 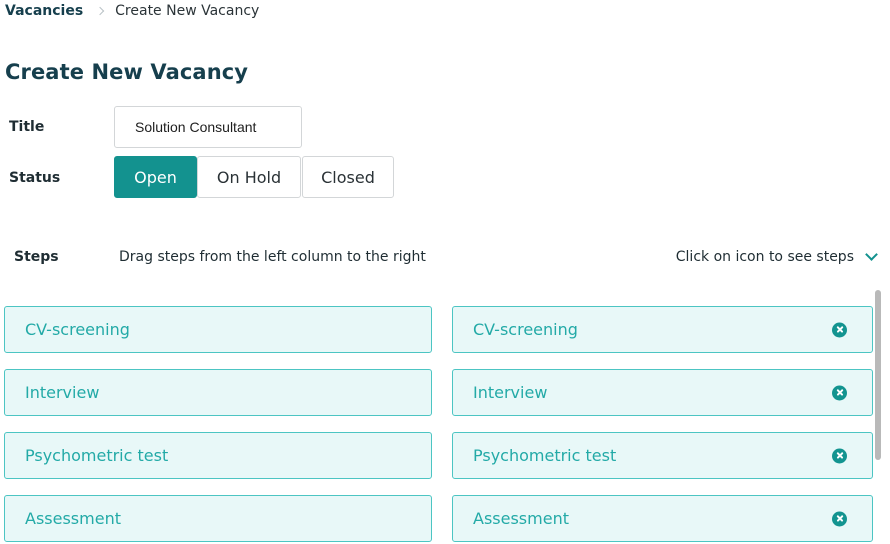 What do you see at coordinates (871, 254) in the screenshot?
I see `chevron-down-icon` at bounding box center [871, 254].